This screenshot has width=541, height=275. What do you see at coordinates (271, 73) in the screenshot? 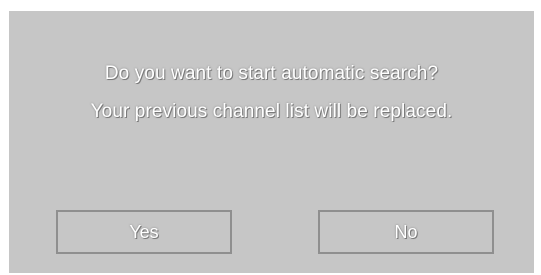
I see `dialog-message-line1: Do you want to start automatic search?` at bounding box center [271, 73].